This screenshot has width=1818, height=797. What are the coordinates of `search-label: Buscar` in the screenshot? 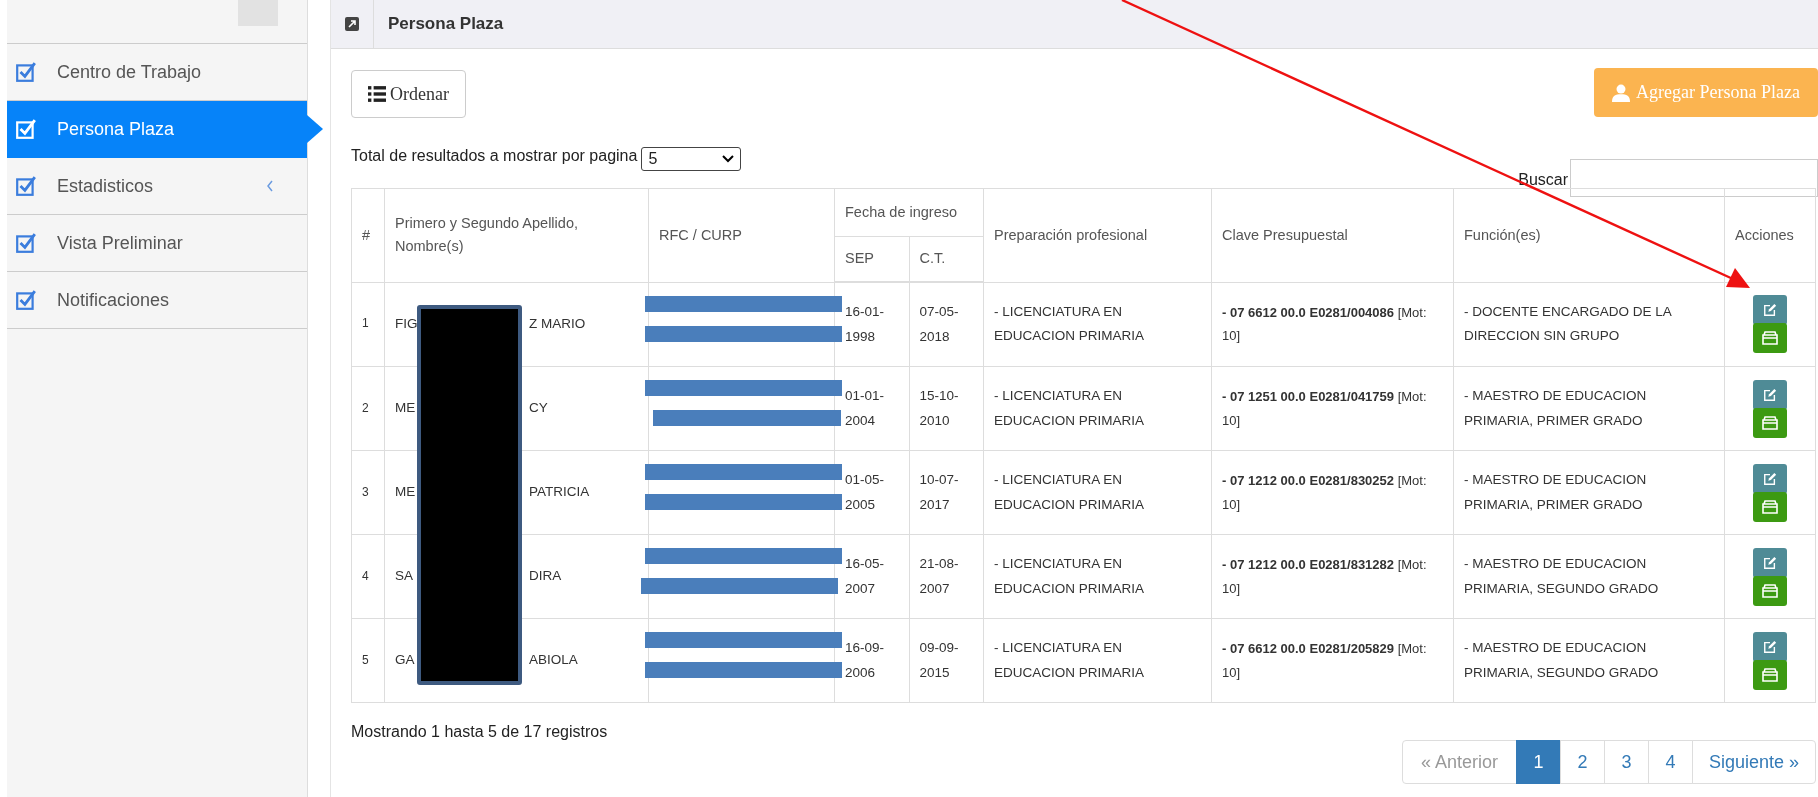 It's located at (1543, 180).